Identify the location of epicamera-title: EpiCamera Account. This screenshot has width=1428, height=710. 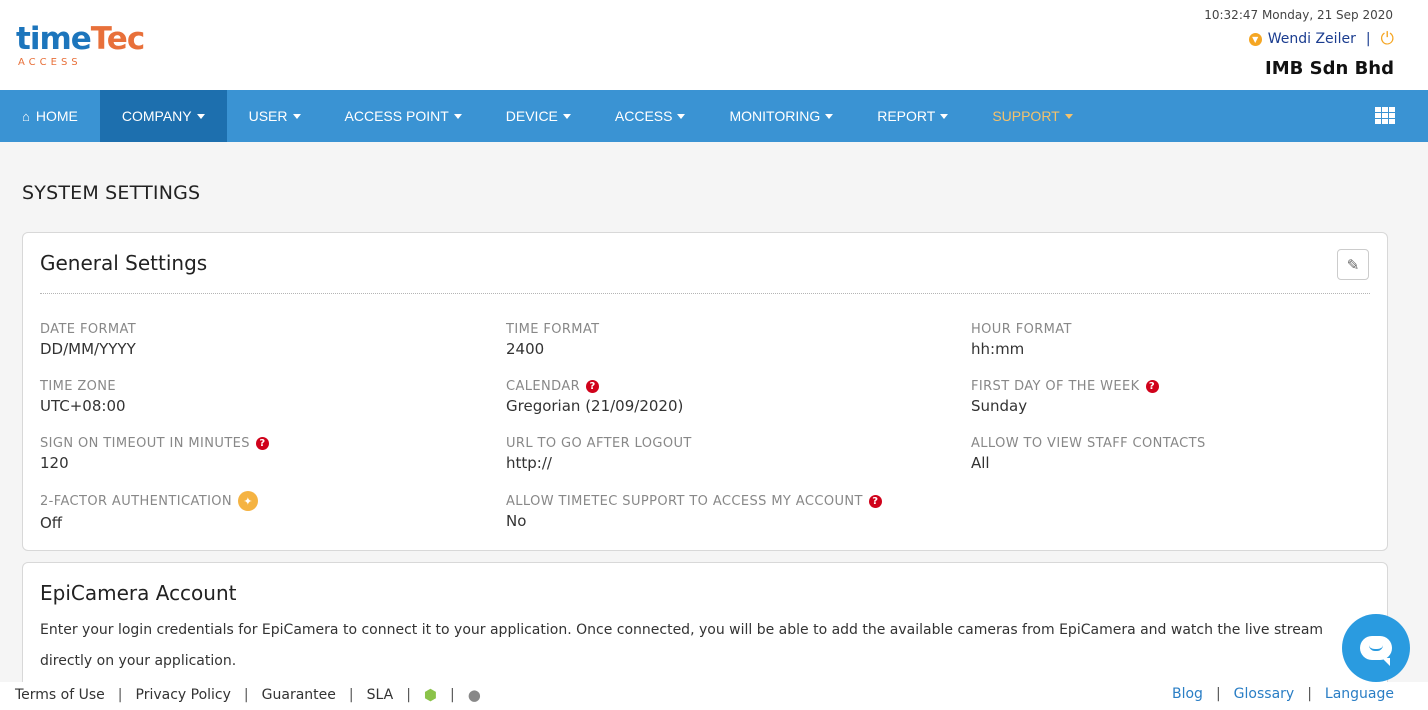
(138, 593).